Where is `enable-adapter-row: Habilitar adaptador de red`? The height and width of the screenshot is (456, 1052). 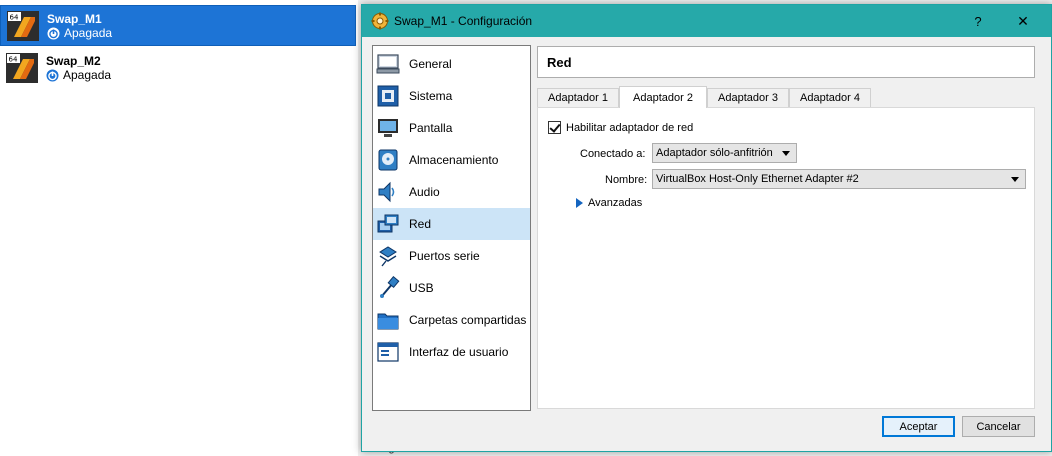 enable-adapter-row: Habilitar adaptador de red is located at coordinates (620, 127).